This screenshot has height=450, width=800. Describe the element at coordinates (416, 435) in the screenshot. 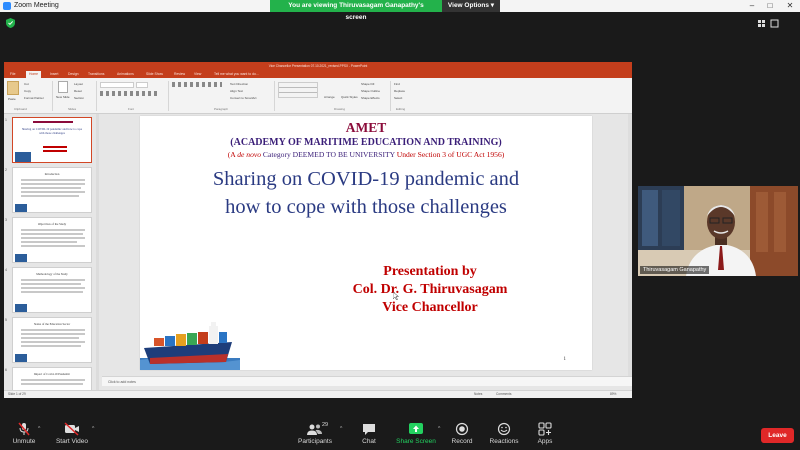

I see `share-screen-button: Share Screen` at that location.